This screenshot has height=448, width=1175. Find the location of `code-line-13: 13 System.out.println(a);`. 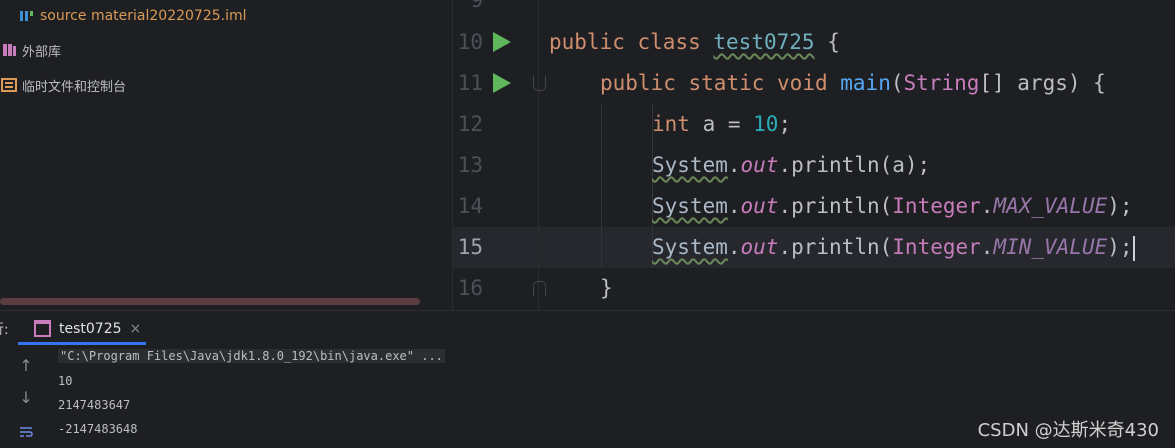

code-line-13: 13 System.out.println(a); is located at coordinates (814, 165).